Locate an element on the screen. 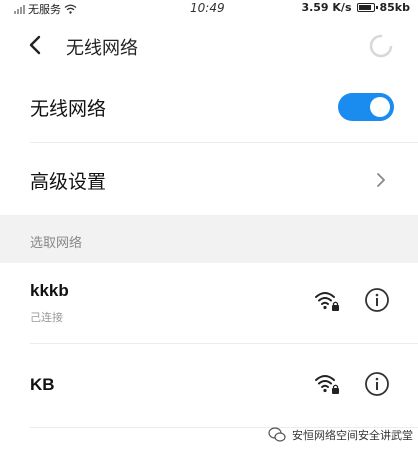  page-title: 无线网络 is located at coordinates (102, 48).